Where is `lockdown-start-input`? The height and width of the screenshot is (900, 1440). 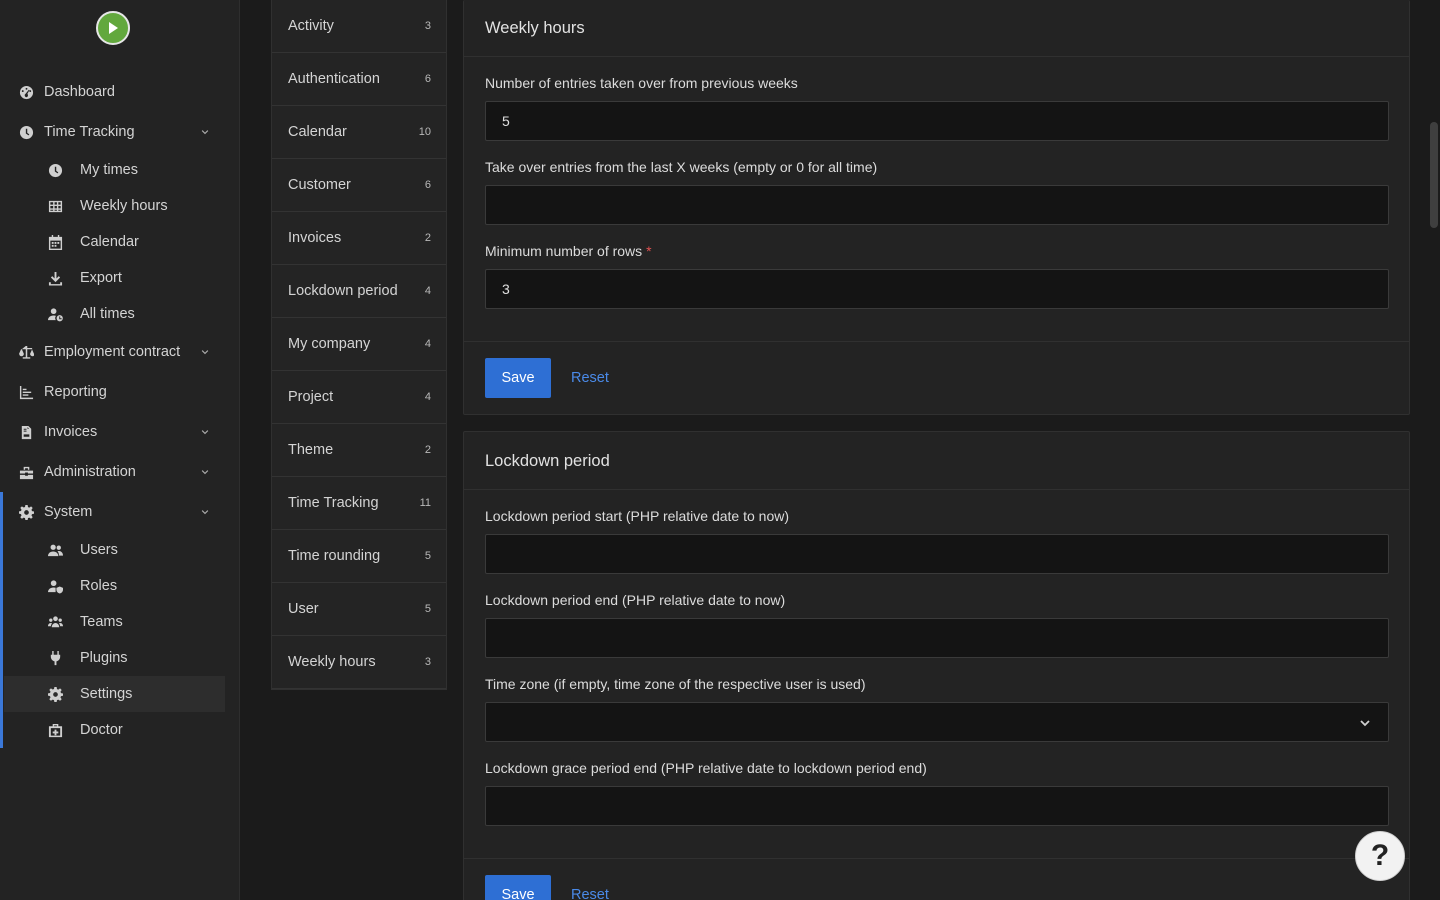
lockdown-start-input is located at coordinates (937, 554).